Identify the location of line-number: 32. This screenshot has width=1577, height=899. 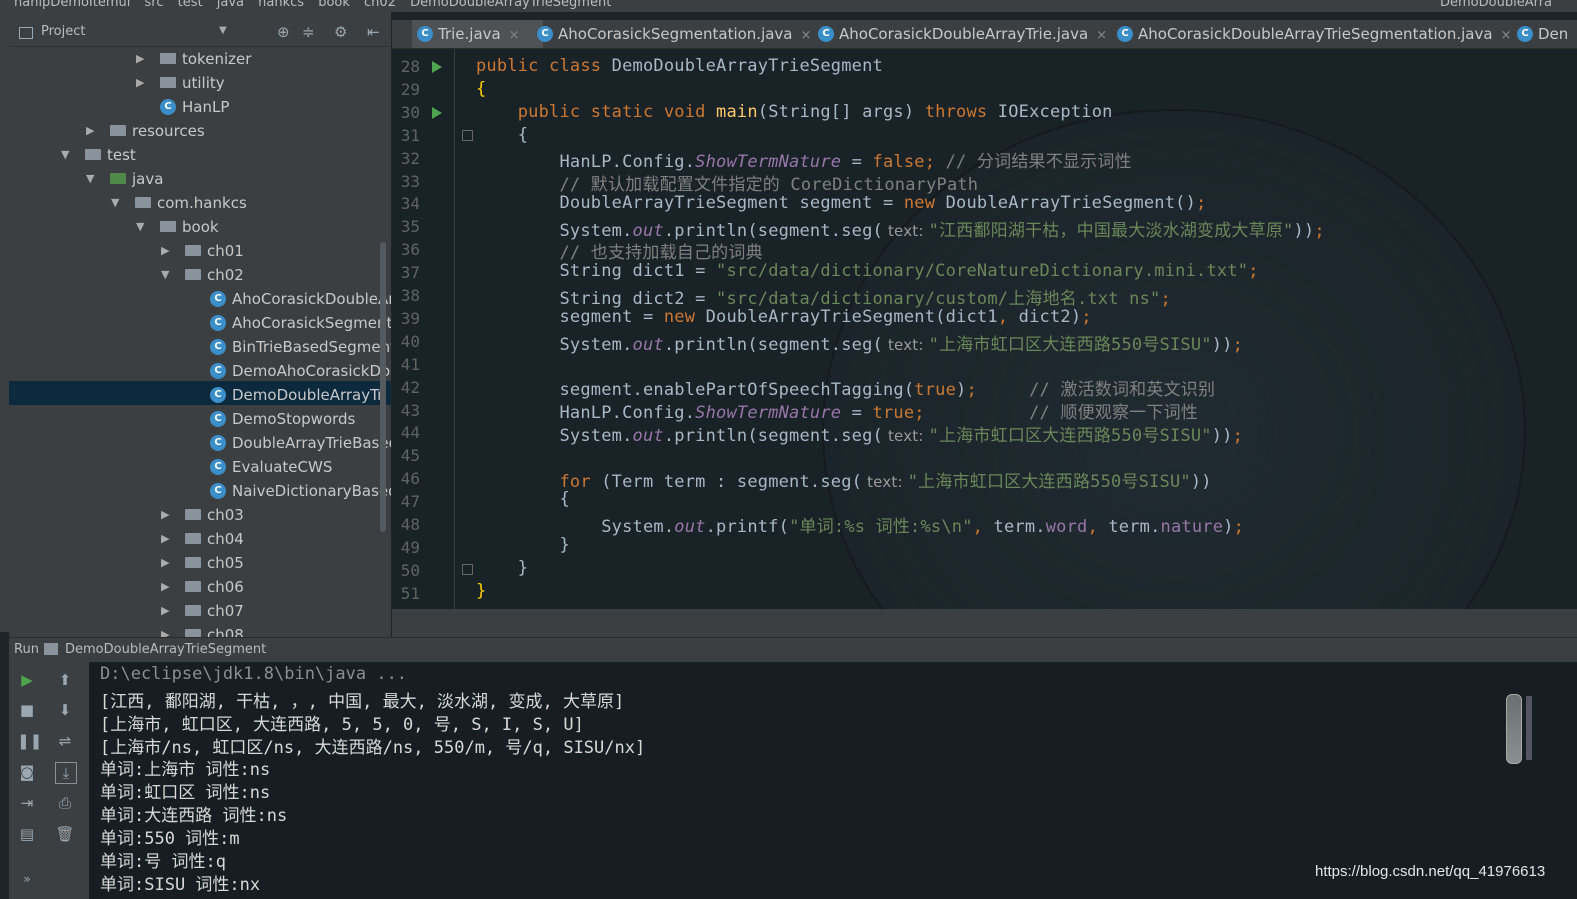
(410, 158).